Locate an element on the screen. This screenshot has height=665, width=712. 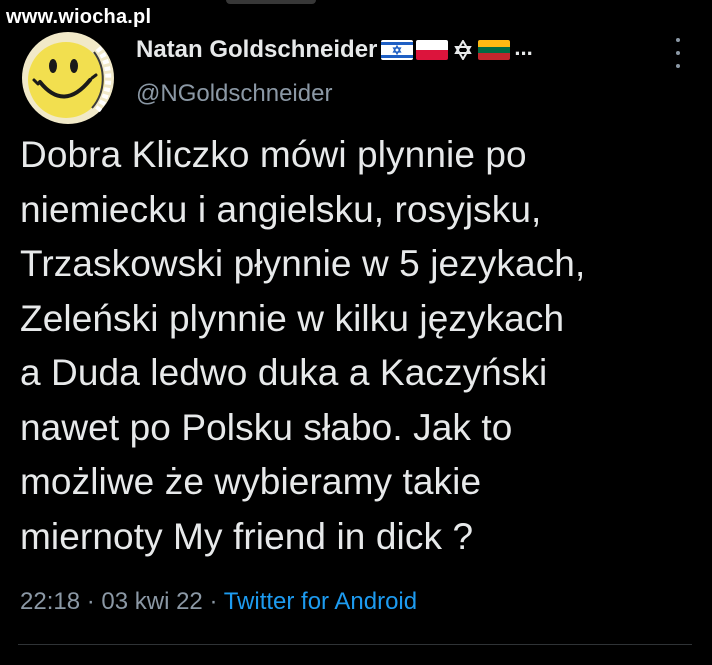
watermark: www.wiocha.pl is located at coordinates (79, 17).